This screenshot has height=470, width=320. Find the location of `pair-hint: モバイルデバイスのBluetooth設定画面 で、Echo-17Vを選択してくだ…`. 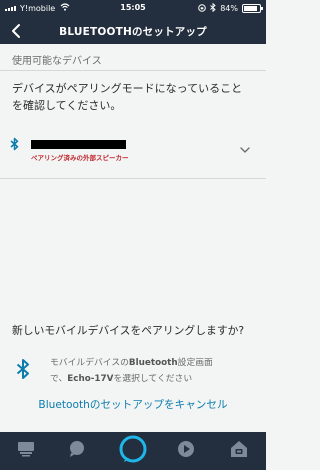

pair-hint: モバイルデバイスのBluetooth設定画面 で、Echo-17Vを選択してくだ… is located at coordinates (133, 370).